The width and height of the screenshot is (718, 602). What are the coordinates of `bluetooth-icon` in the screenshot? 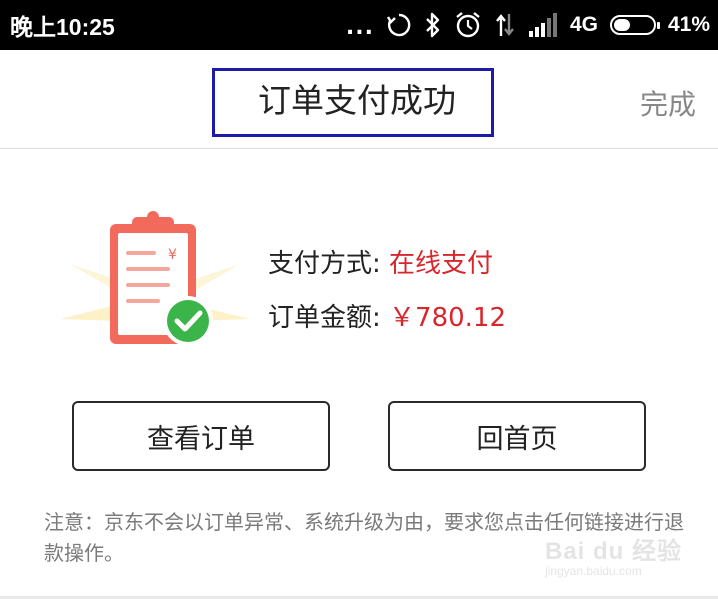 It's located at (433, 25).